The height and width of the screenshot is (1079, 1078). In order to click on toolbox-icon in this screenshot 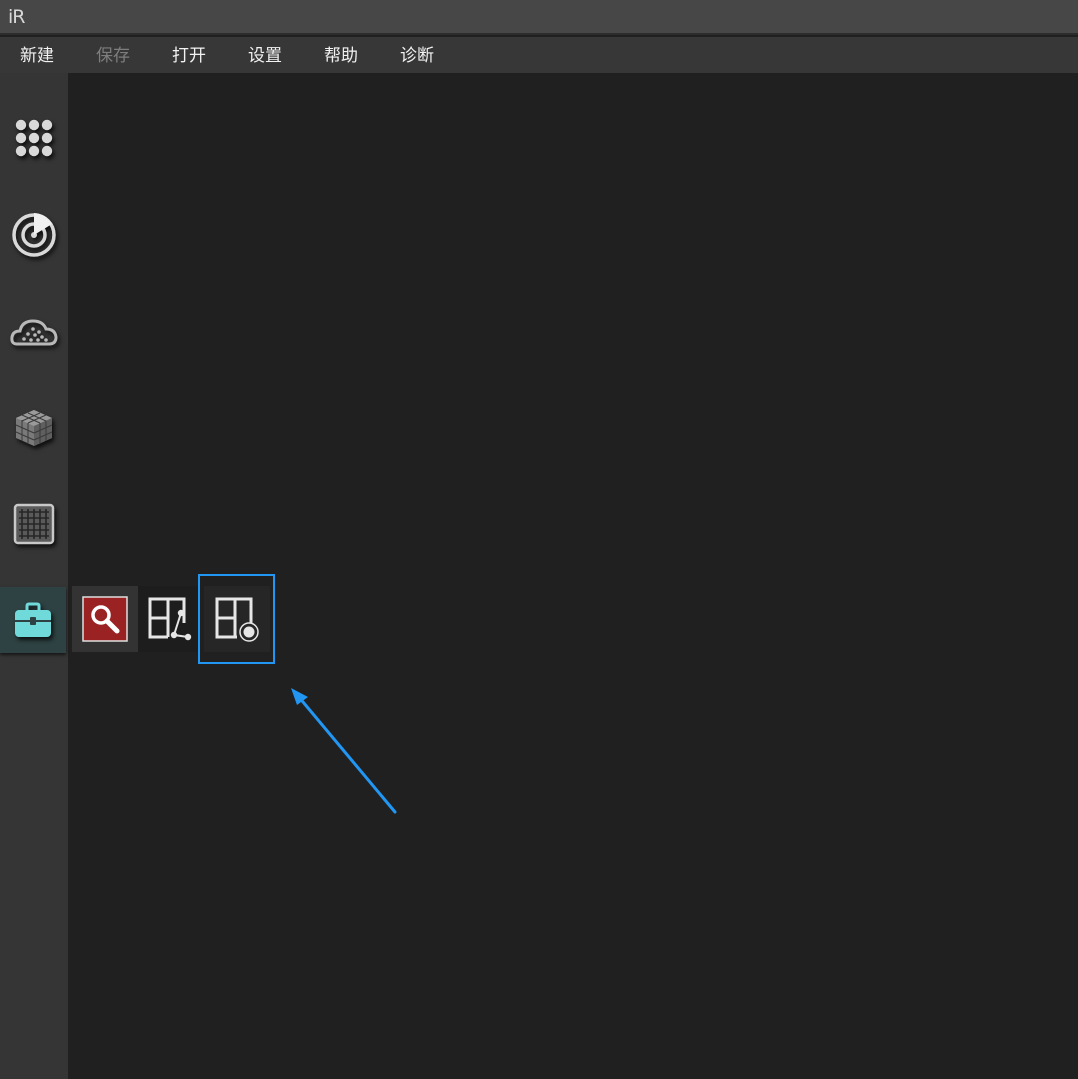, I will do `click(33, 619)`.